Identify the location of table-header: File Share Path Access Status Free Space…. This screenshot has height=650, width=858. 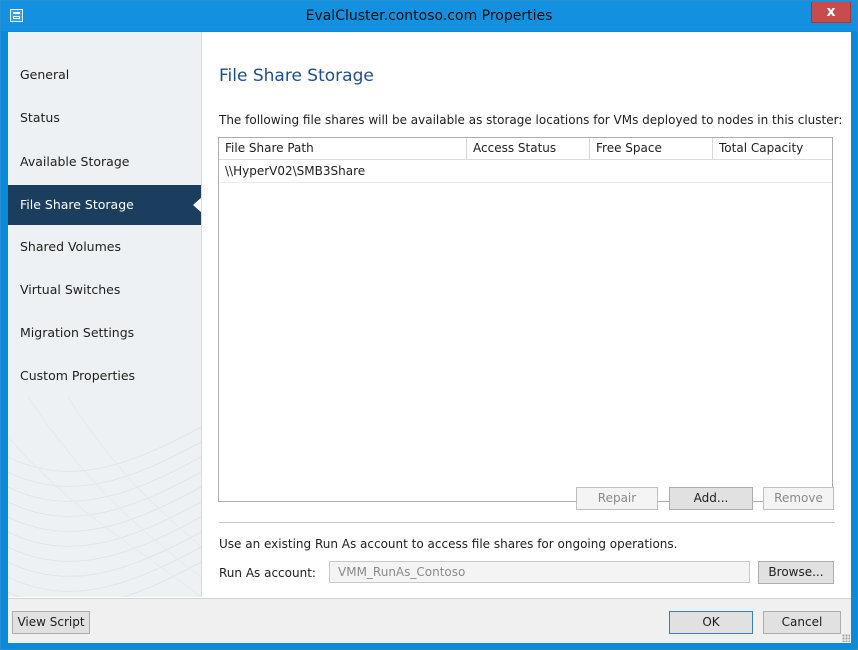
(525, 149).